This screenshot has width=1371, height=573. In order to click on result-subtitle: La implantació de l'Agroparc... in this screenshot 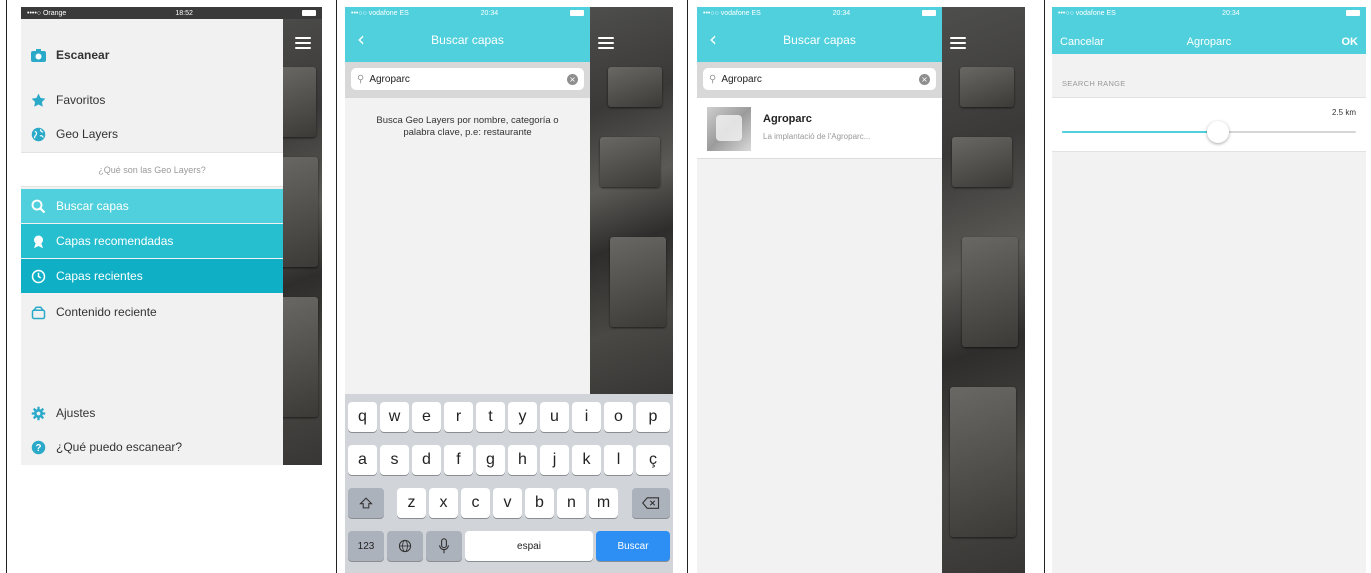, I will do `click(817, 136)`.